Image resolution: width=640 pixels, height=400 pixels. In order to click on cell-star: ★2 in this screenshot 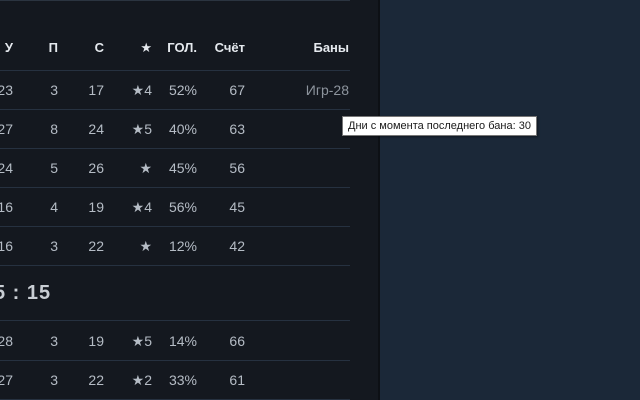, I will do `click(141, 380)`.